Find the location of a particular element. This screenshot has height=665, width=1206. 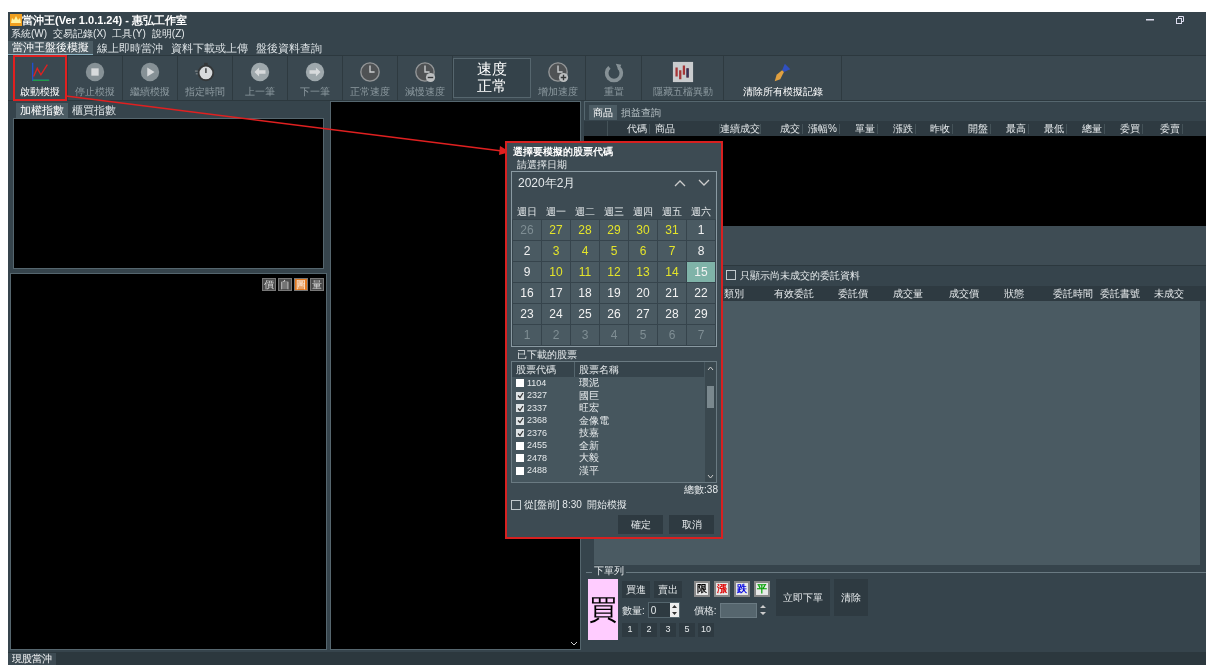

chart-mode-button: 價 is located at coordinates (269, 284).